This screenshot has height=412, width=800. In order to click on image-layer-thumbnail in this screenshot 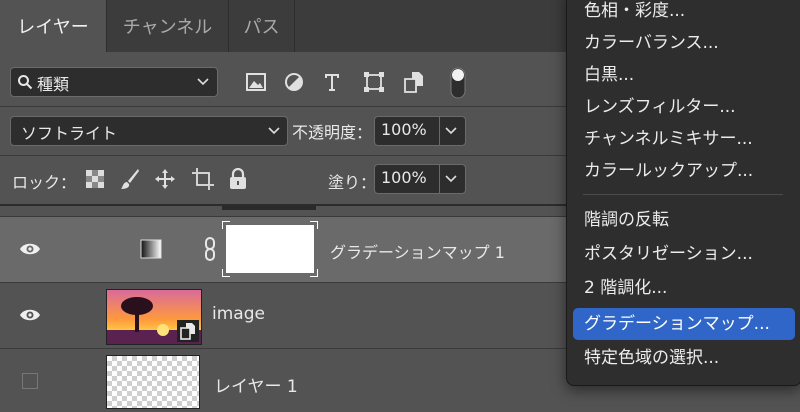, I will do `click(154, 317)`.